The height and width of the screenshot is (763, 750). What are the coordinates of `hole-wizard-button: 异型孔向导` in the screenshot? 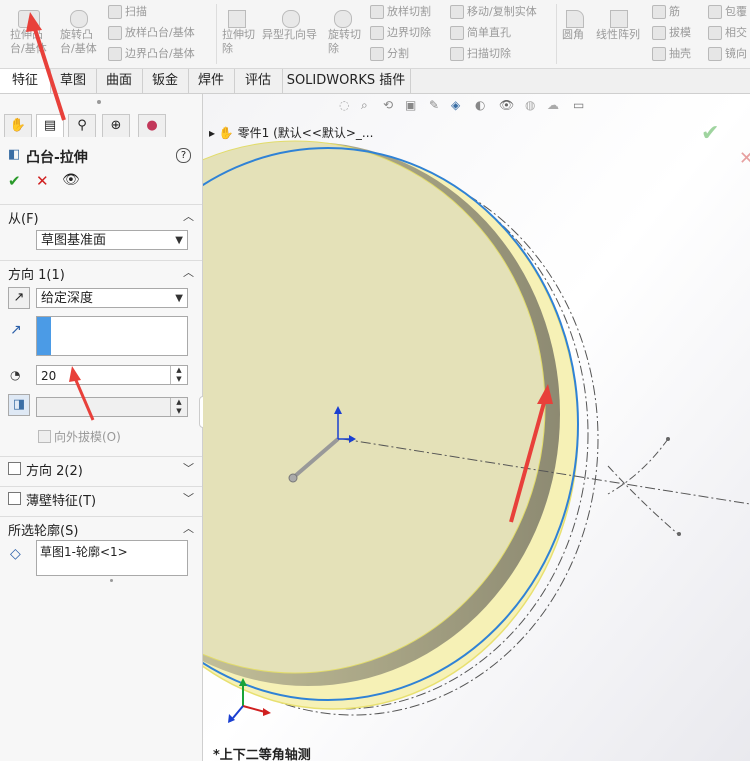 It's located at (289, 26).